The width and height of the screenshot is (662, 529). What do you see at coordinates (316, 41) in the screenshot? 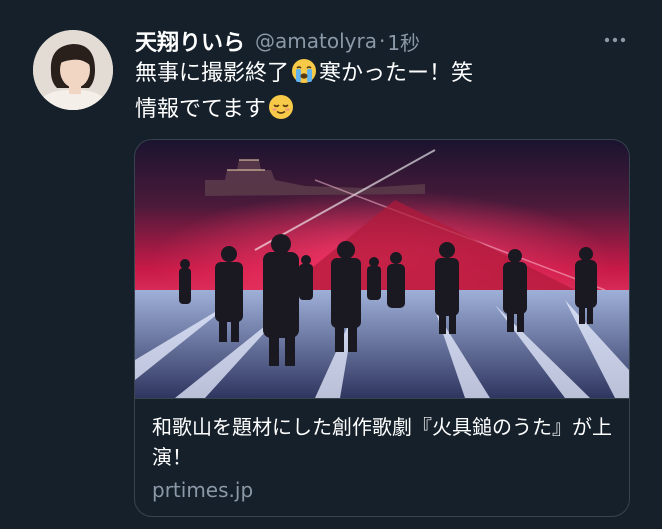
I see `user-handle: @amatolyra` at bounding box center [316, 41].